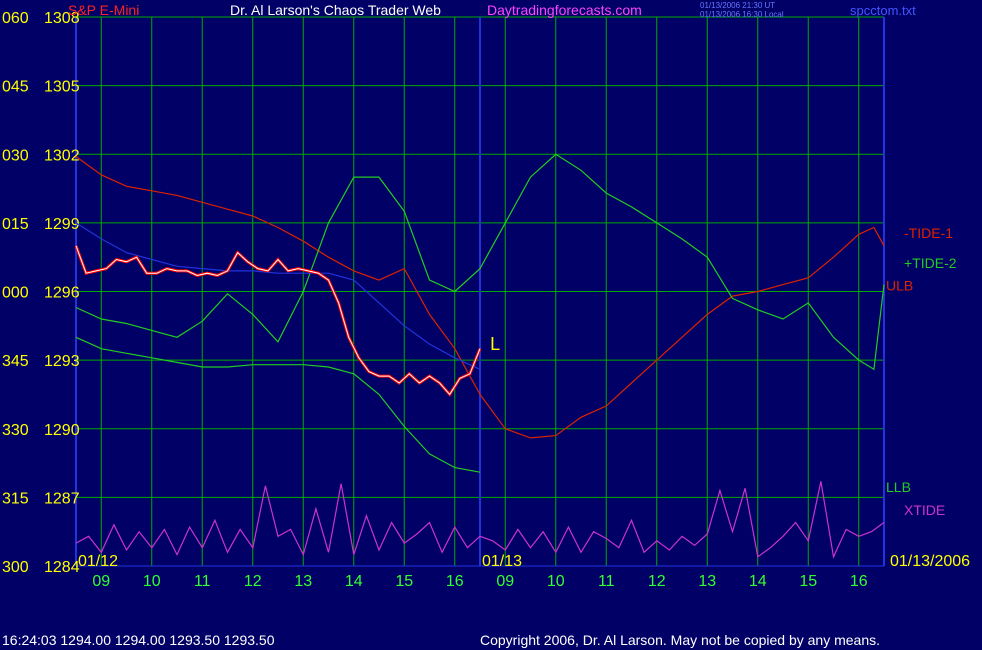 The height and width of the screenshot is (650, 982). I want to click on y-tick-price: 1290, so click(62, 430).